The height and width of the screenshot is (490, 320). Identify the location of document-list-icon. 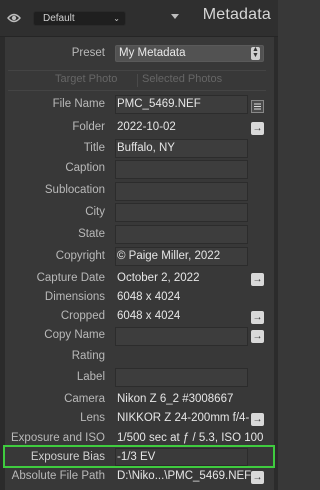
(257, 106).